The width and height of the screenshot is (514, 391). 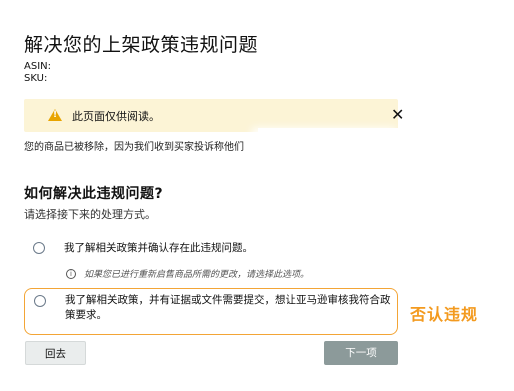 What do you see at coordinates (71, 274) in the screenshot?
I see `info-icon: i` at bounding box center [71, 274].